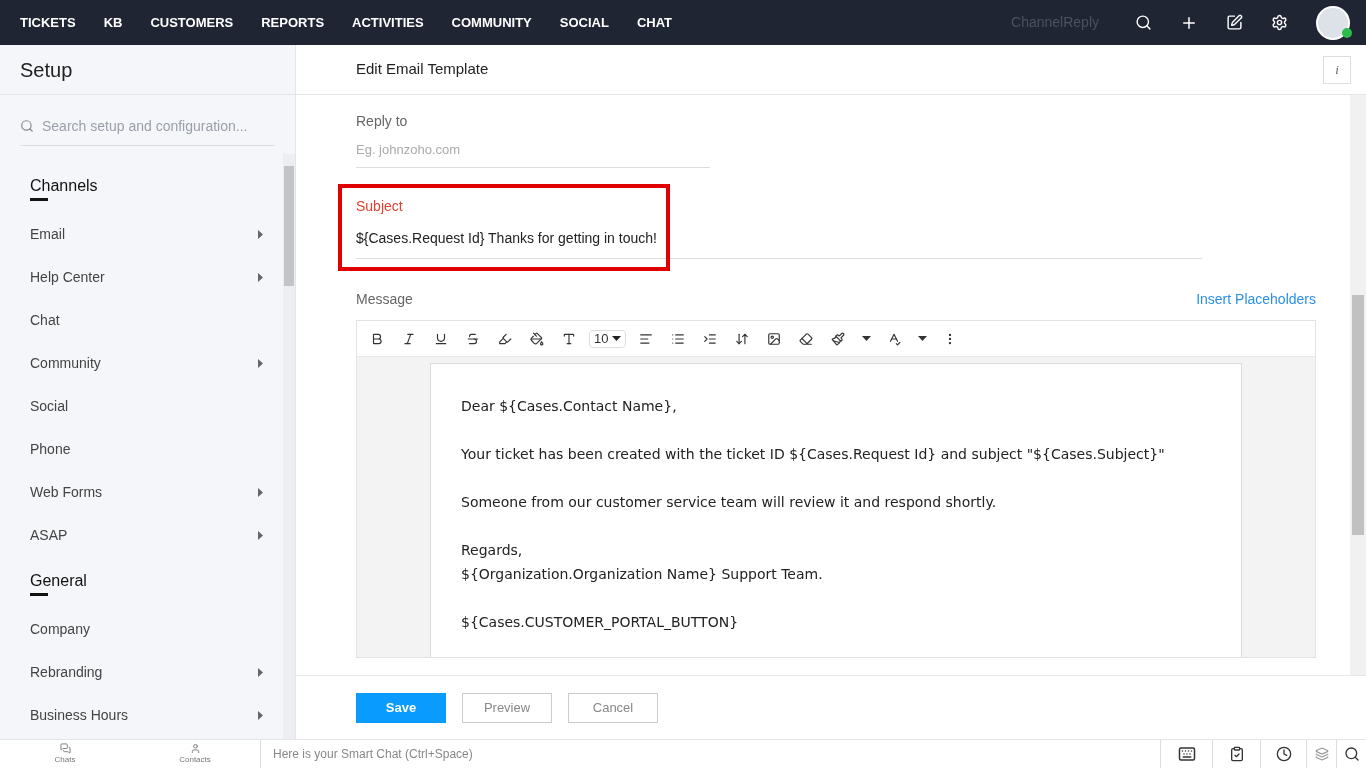  What do you see at coordinates (141, 629) in the screenshot?
I see `sidebar-item: Company` at bounding box center [141, 629].